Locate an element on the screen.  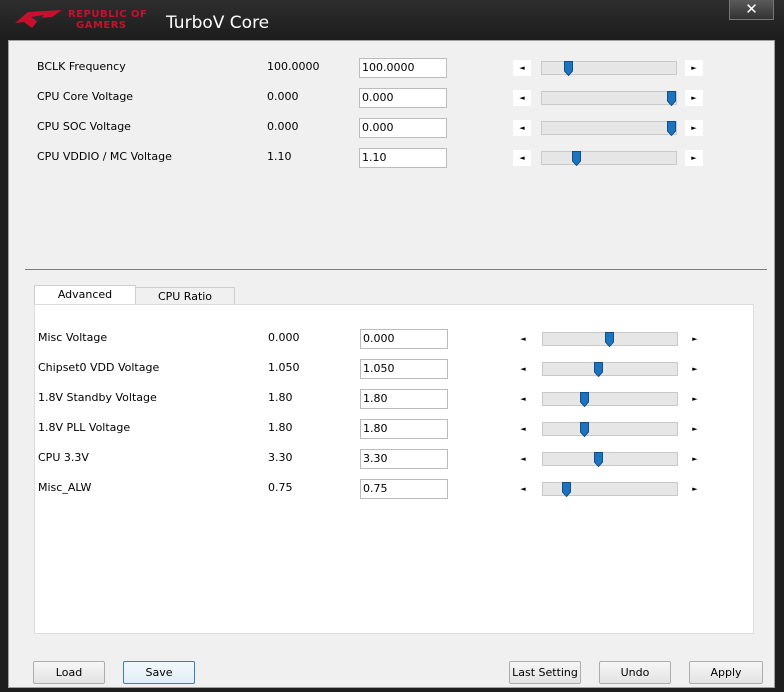
setting-value-input: 0.75 is located at coordinates (404, 489).